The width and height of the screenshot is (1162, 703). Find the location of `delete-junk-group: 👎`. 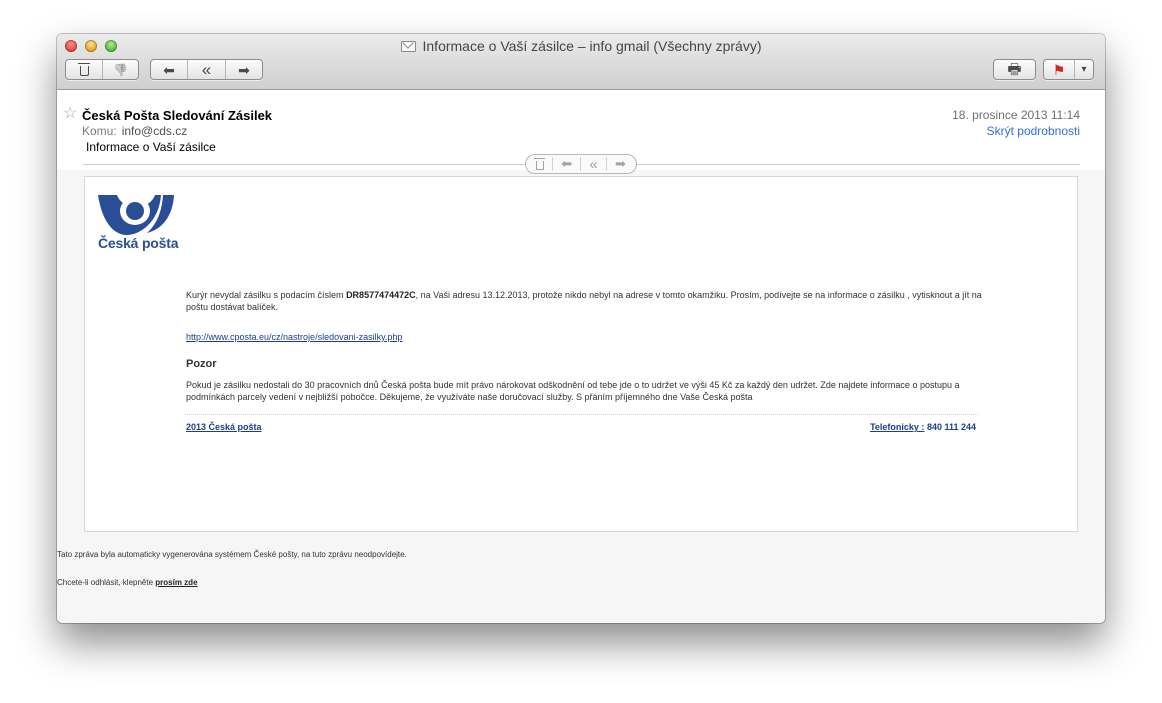

delete-junk-group: 👎 is located at coordinates (102, 69).